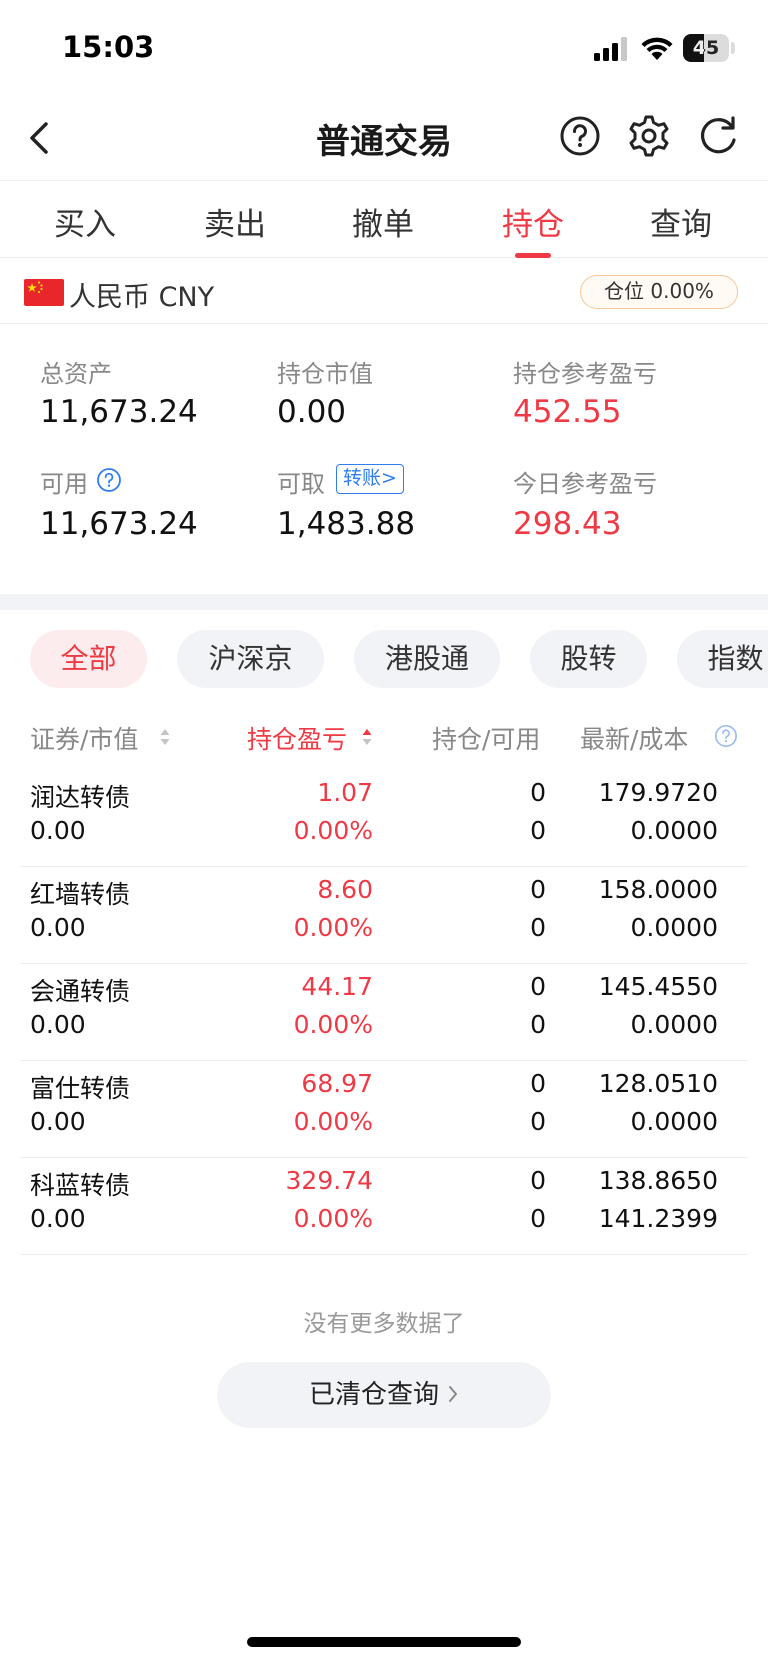 This screenshot has width=768, height=1663. Describe the element at coordinates (85, 221) in the screenshot. I see `tab-buy: 买入` at that location.